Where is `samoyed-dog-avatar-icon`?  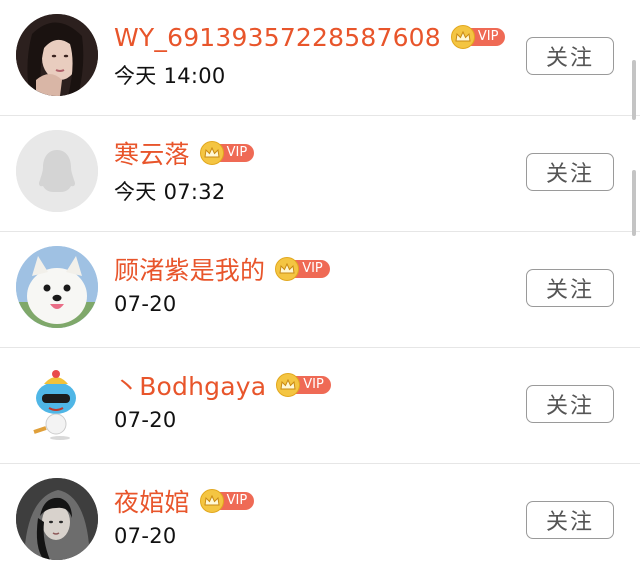
samoyed-dog-avatar-icon is located at coordinates (57, 287).